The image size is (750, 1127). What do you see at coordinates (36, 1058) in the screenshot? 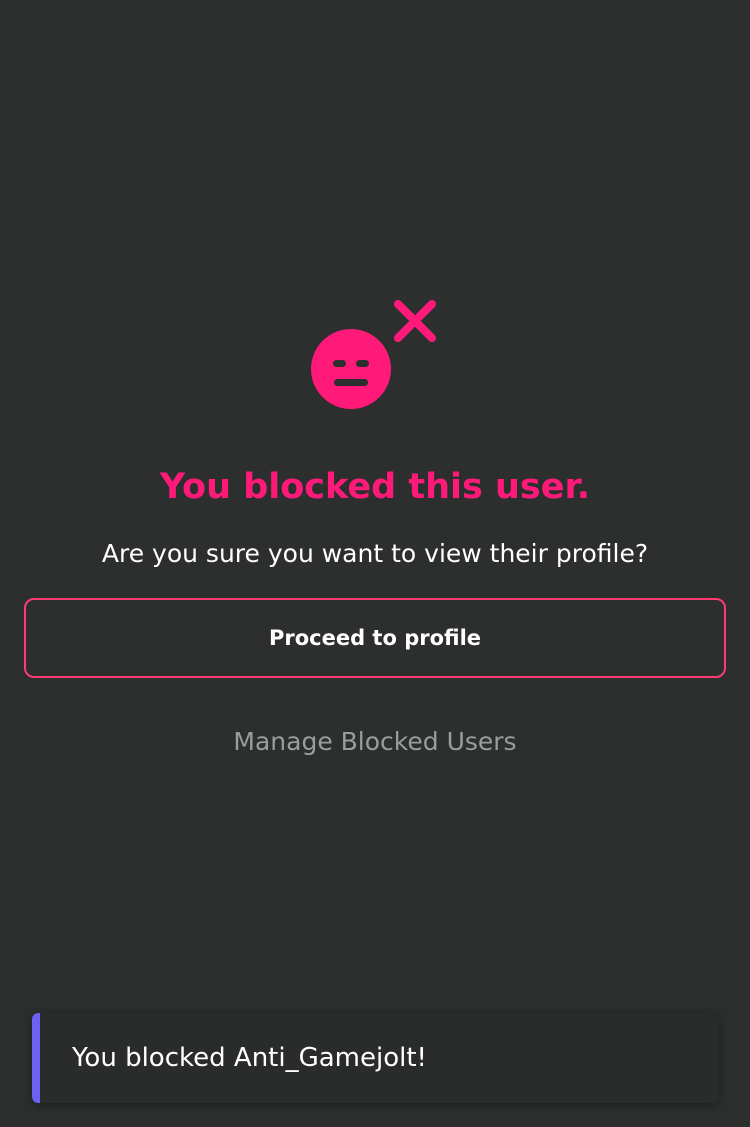
I see `toast-accent-bar` at bounding box center [36, 1058].